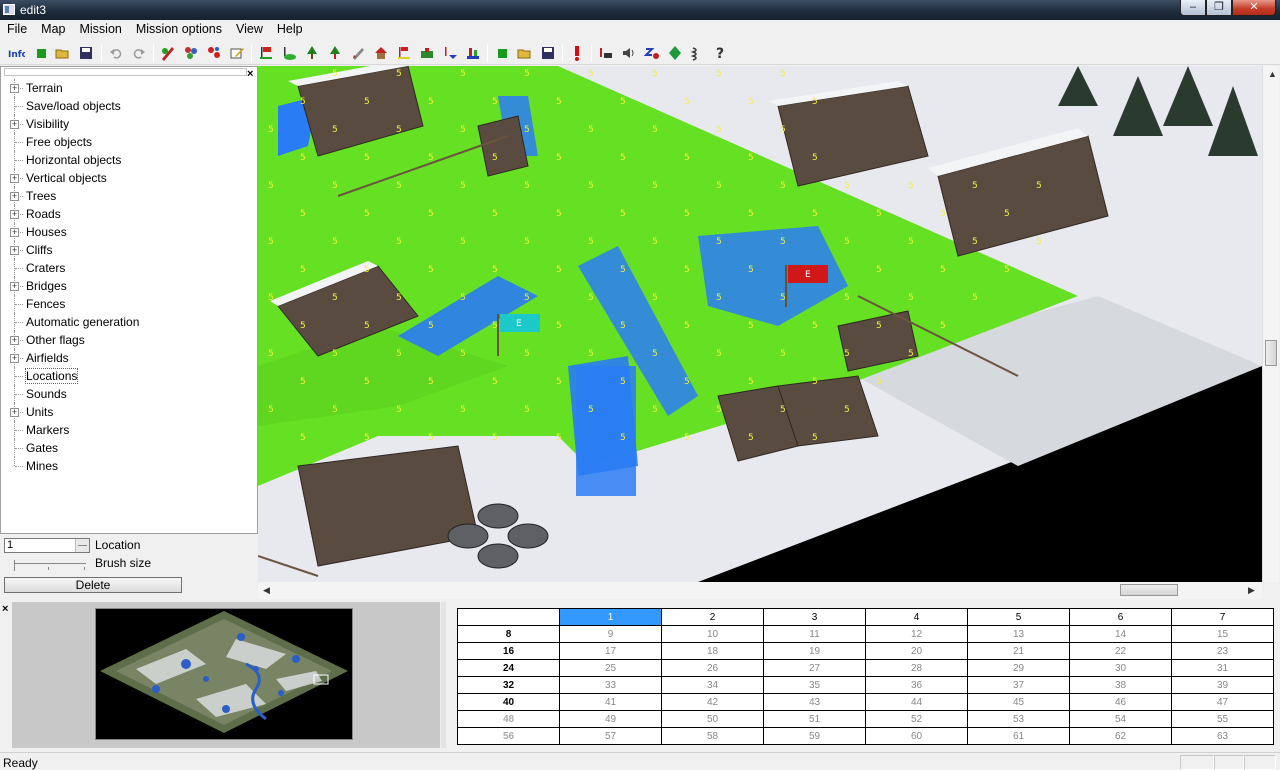 Image resolution: width=1280 pixels, height=770 pixels. I want to click on tree-icon, so click(312, 53).